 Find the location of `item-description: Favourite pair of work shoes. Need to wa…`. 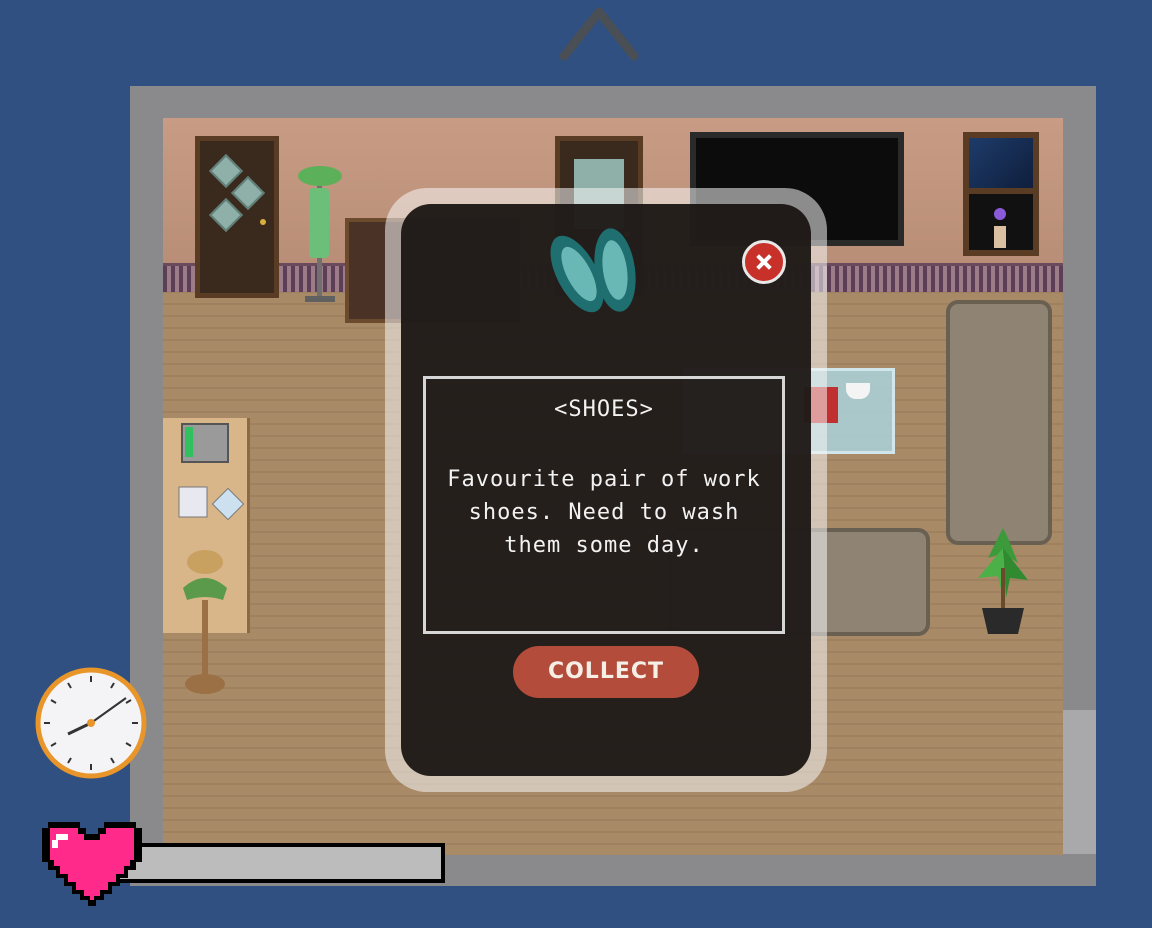

item-description: Favourite pair of work shoes. Need to wa… is located at coordinates (604, 512).